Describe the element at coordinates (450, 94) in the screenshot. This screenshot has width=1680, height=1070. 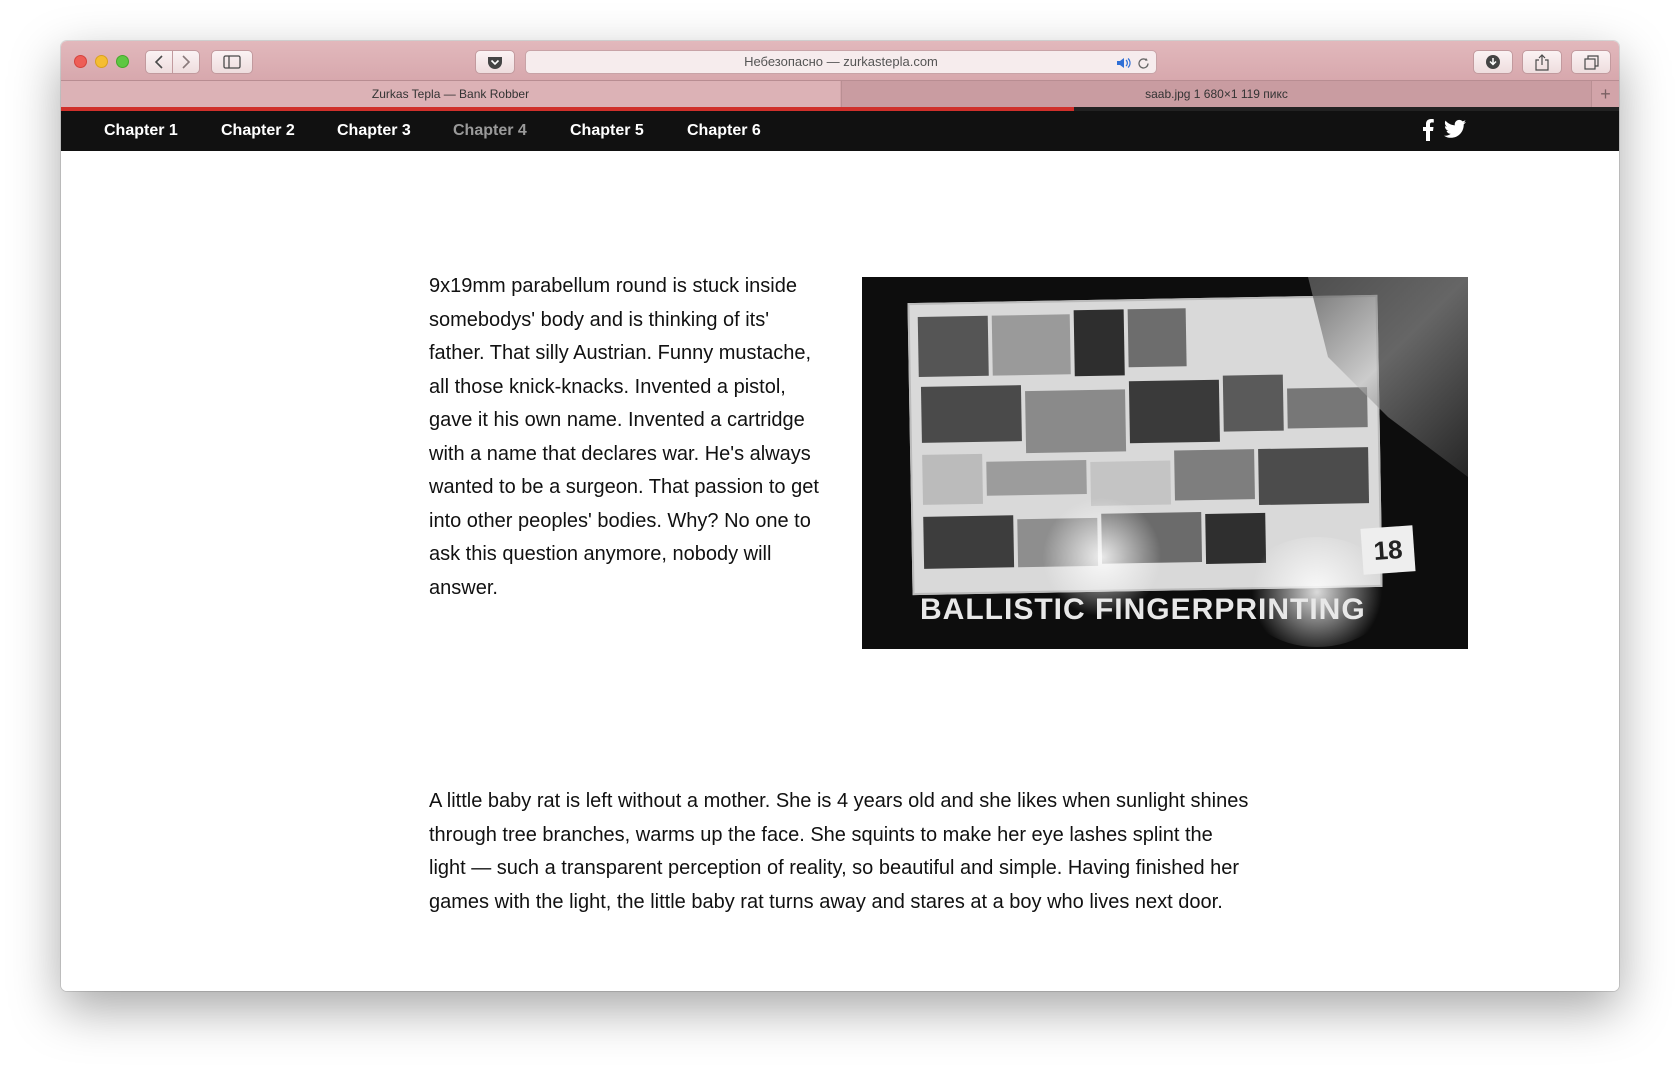
I see `tab-zurkas-tepla: Zurkas Tepla — Bank Robber` at that location.